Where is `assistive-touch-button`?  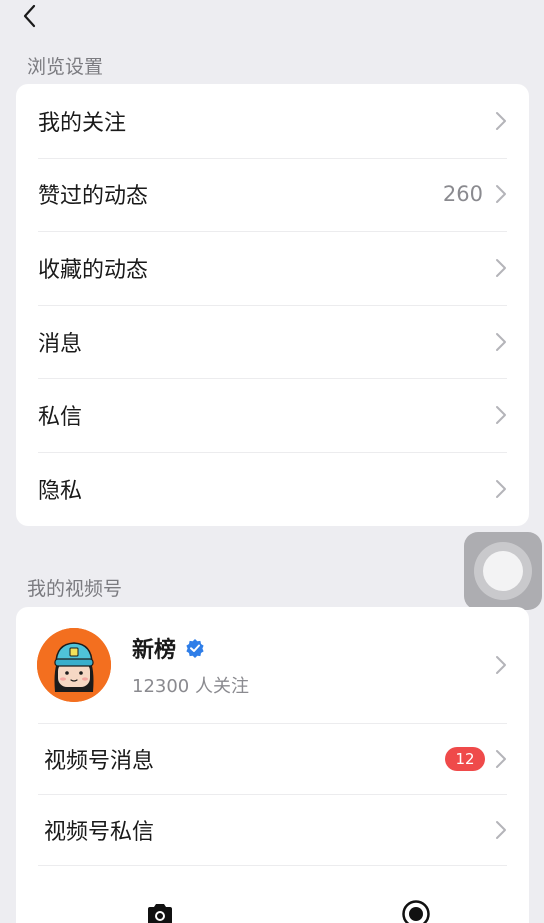 assistive-touch-button is located at coordinates (503, 571).